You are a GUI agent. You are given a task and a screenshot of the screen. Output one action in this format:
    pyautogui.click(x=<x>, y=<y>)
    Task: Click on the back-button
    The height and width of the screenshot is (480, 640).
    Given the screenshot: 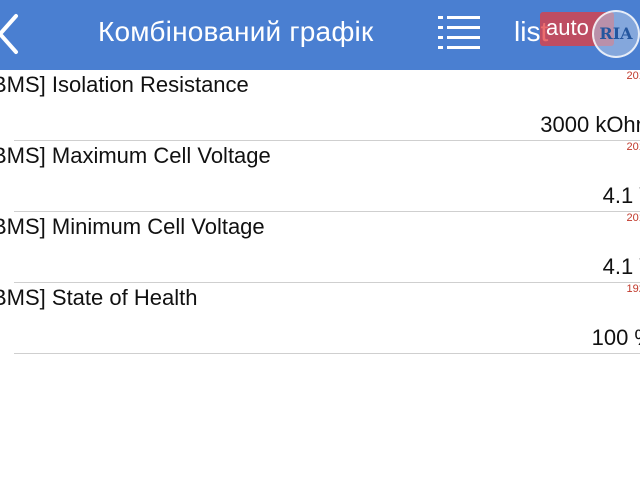 What is the action you would take?
    pyautogui.click(x=11, y=34)
    